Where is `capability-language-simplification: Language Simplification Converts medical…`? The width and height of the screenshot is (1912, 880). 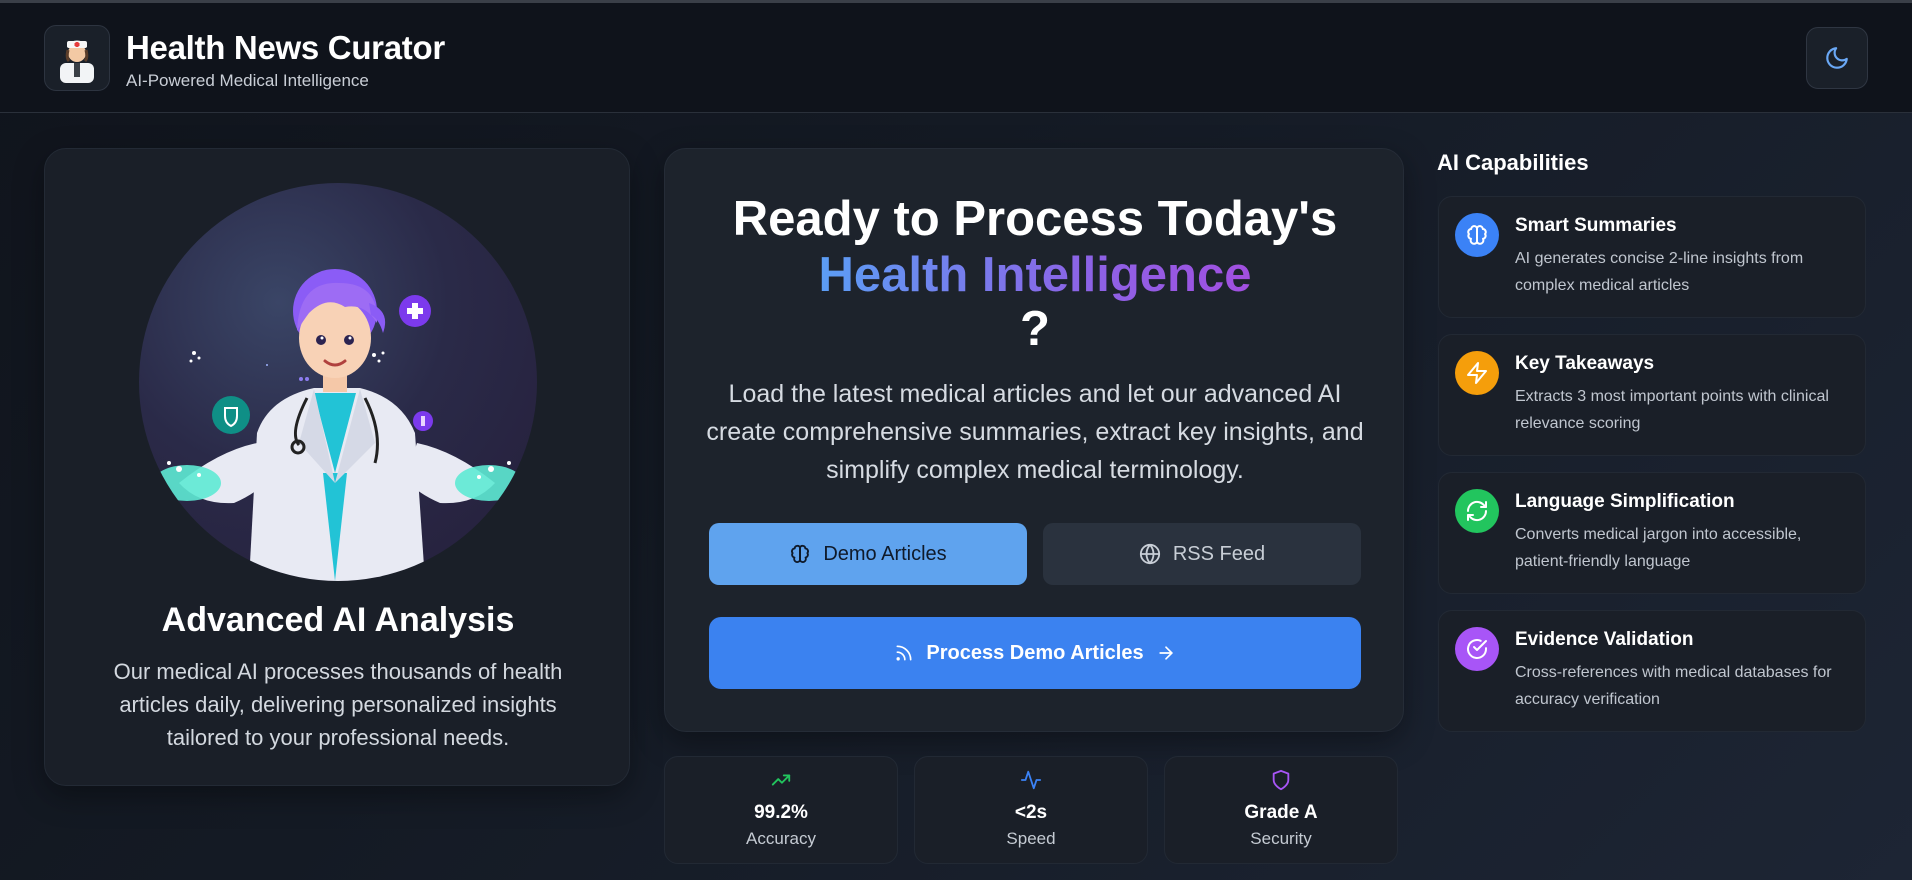 capability-language-simplification: Language Simplification Converts medical… is located at coordinates (1652, 533).